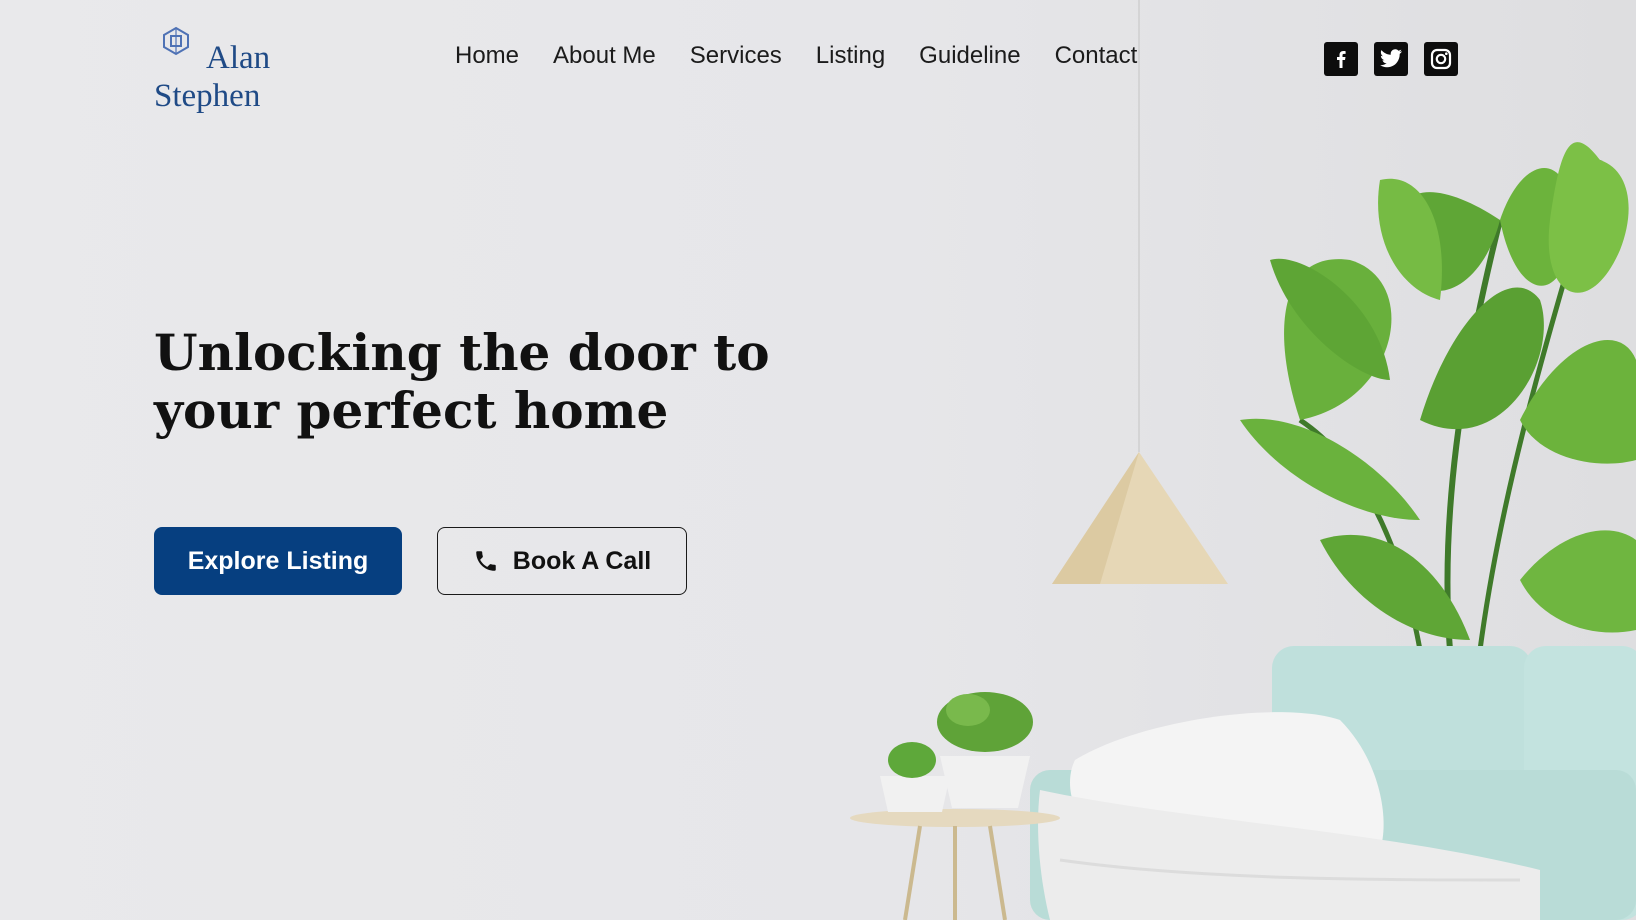 The image size is (1636, 920). What do you see at coordinates (582, 560) in the screenshot?
I see `book-a-call-label: Book A Call` at bounding box center [582, 560].